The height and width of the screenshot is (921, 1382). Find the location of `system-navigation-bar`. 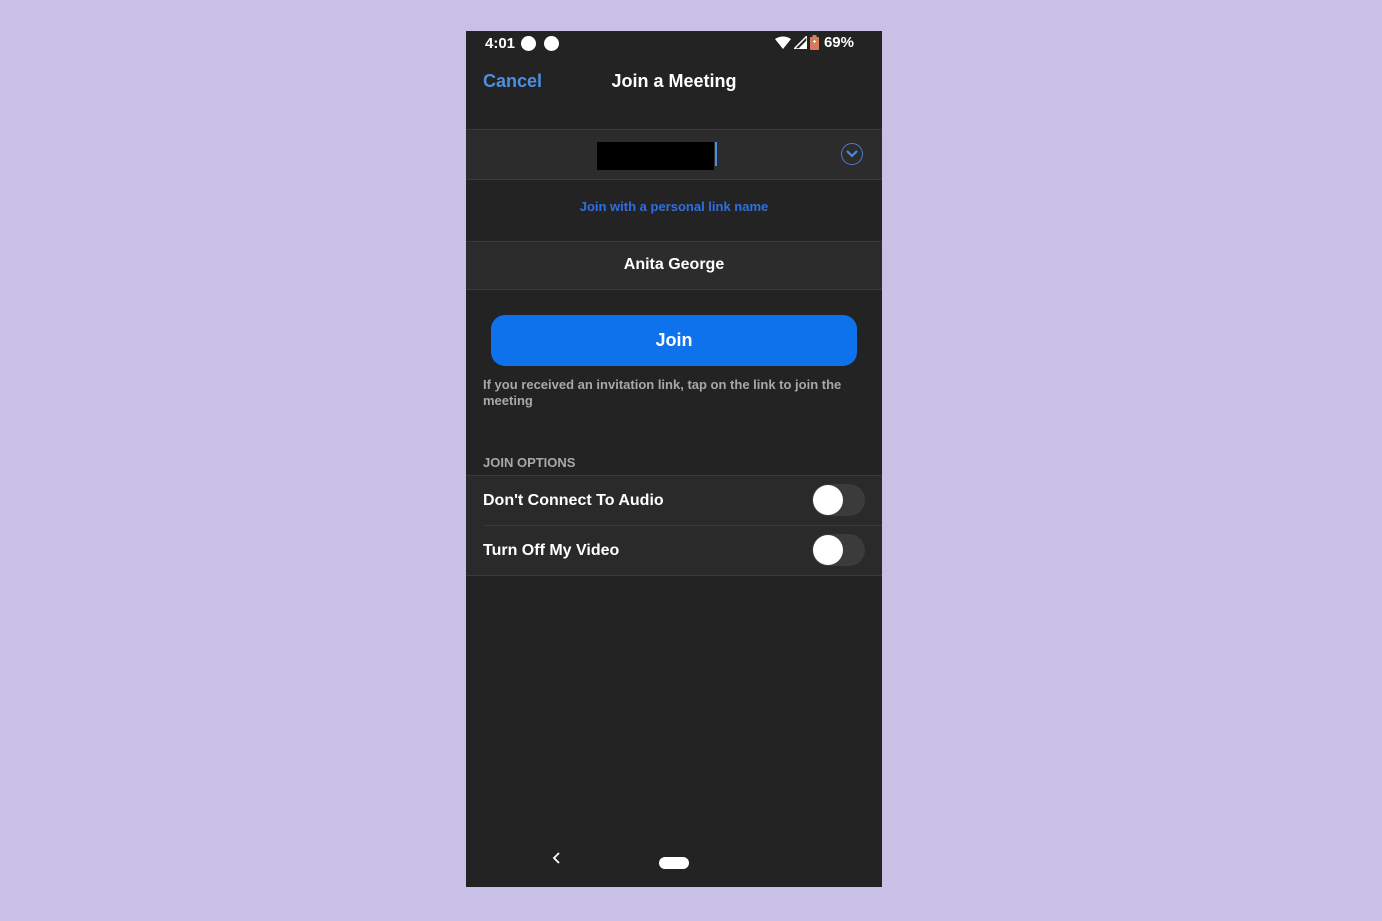

system-navigation-bar is located at coordinates (674, 862).